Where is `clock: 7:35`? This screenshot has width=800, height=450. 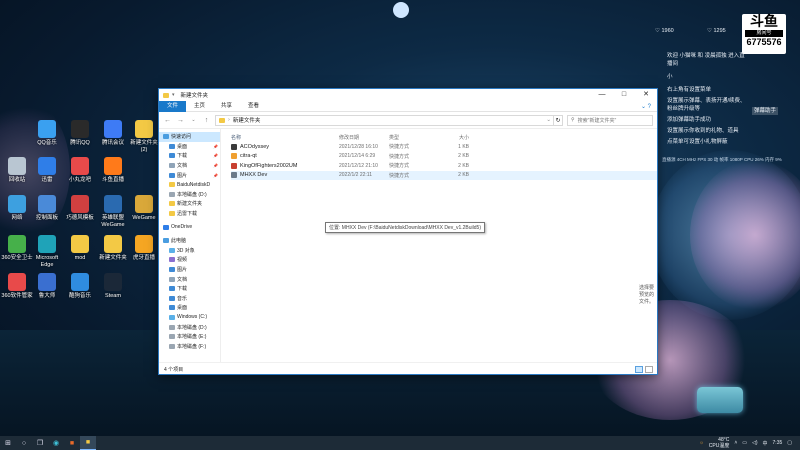 clock: 7:35 is located at coordinates (778, 443).